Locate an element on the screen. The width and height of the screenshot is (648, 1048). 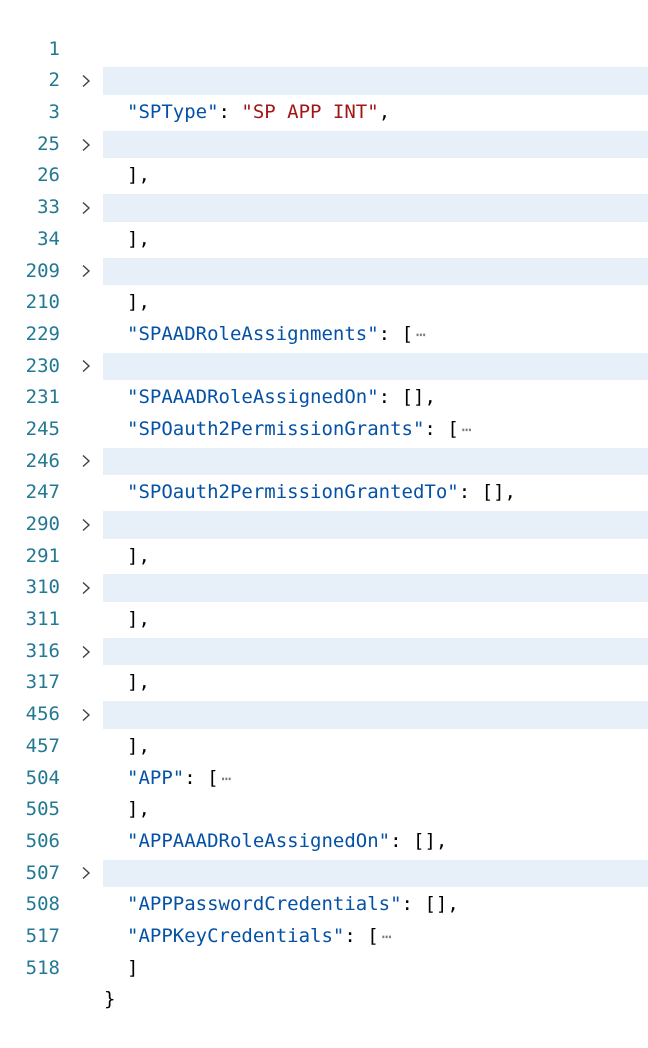
code-line: 310 ], is located at coordinates (324, 585).